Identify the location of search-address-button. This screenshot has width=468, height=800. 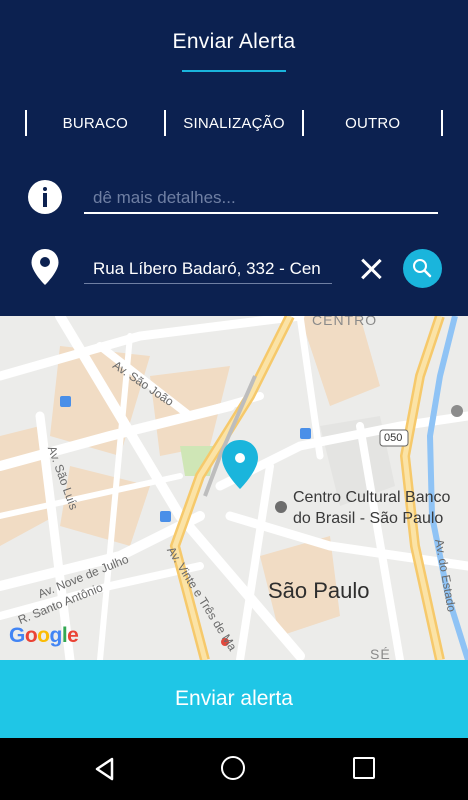
(422, 268).